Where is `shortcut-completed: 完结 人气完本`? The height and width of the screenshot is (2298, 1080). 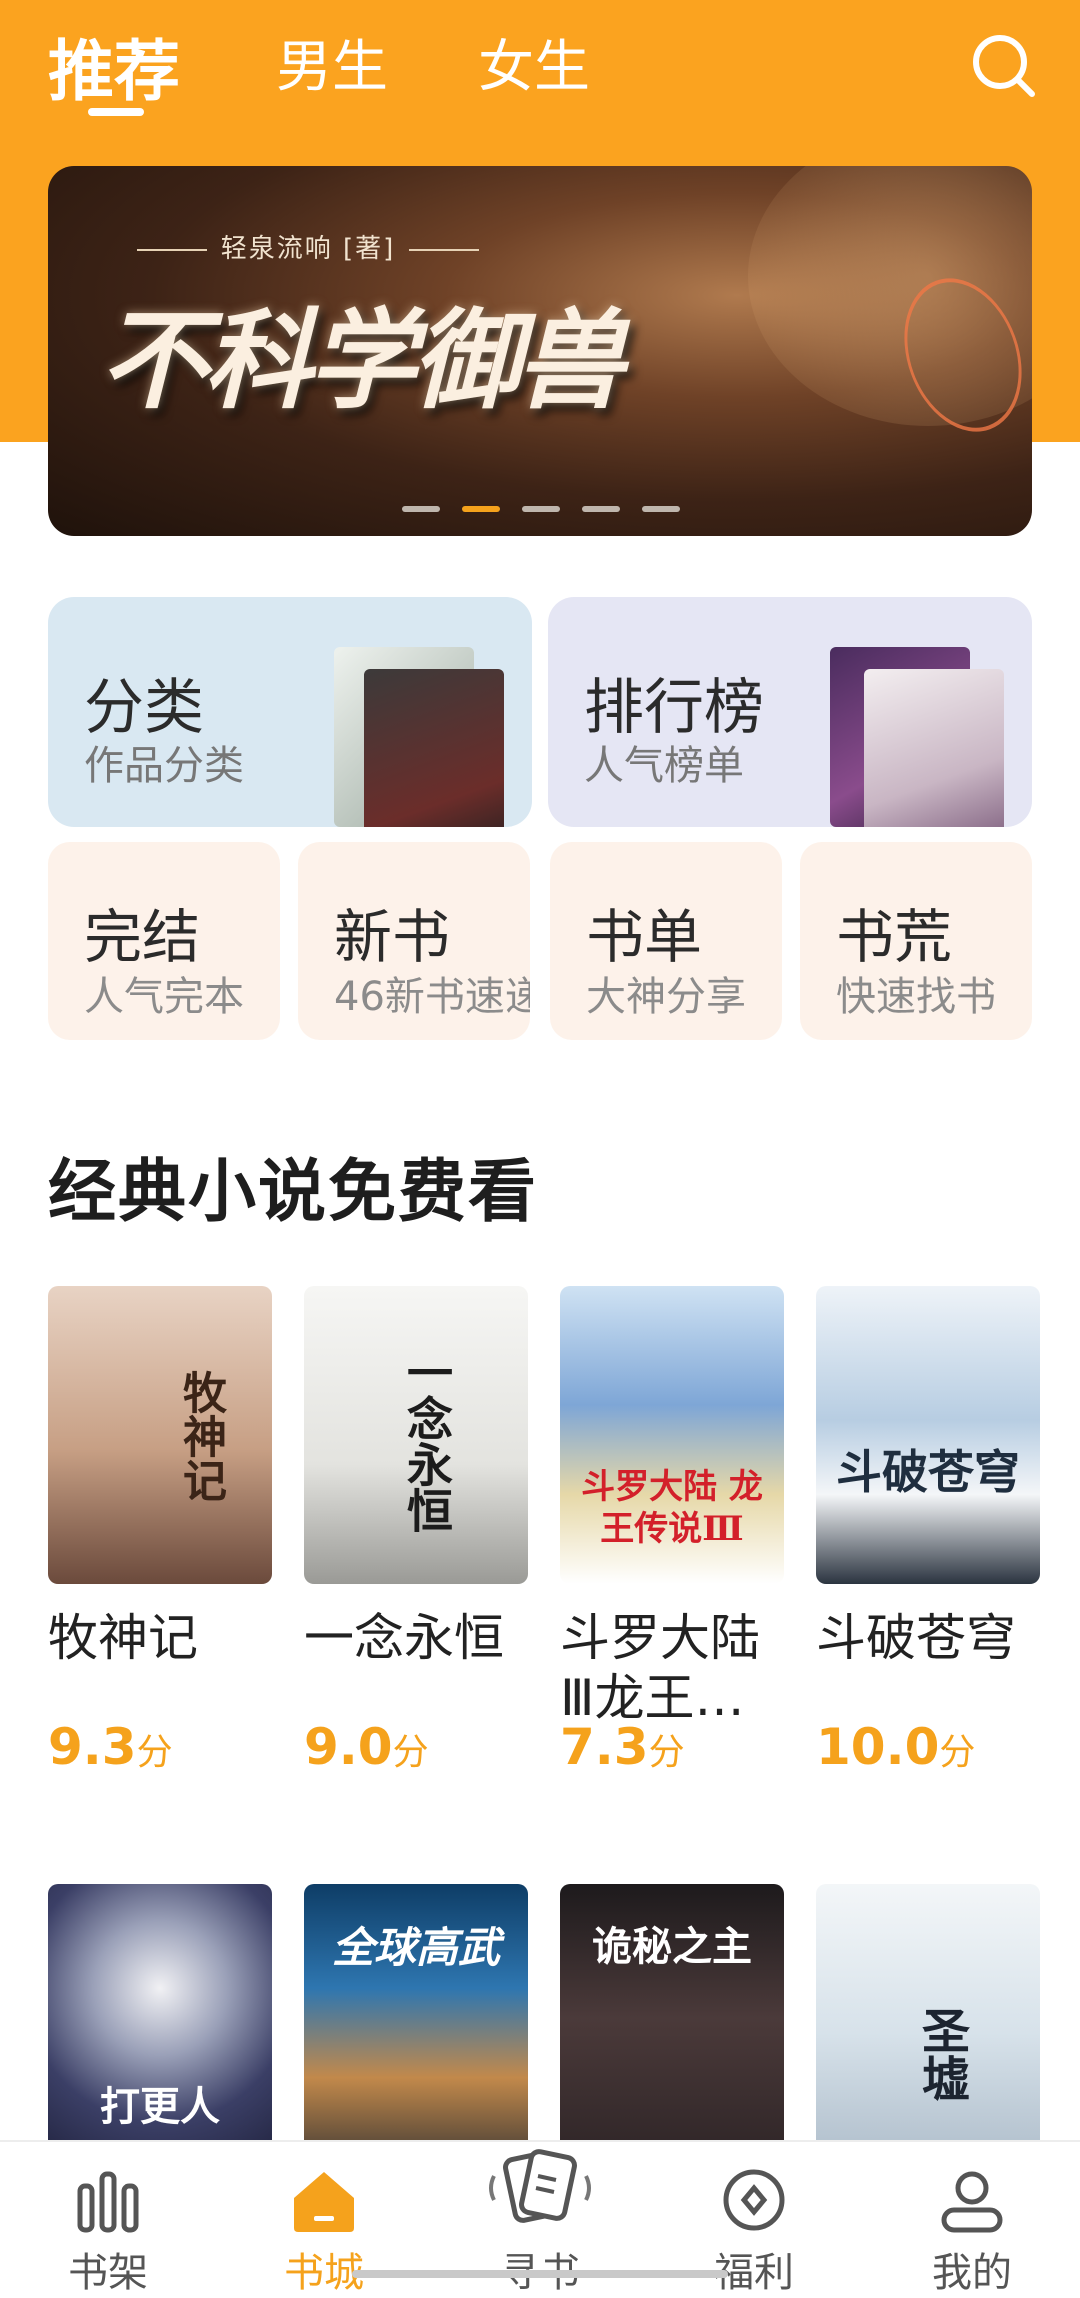
shortcut-completed: 完结 人气完本 is located at coordinates (164, 941).